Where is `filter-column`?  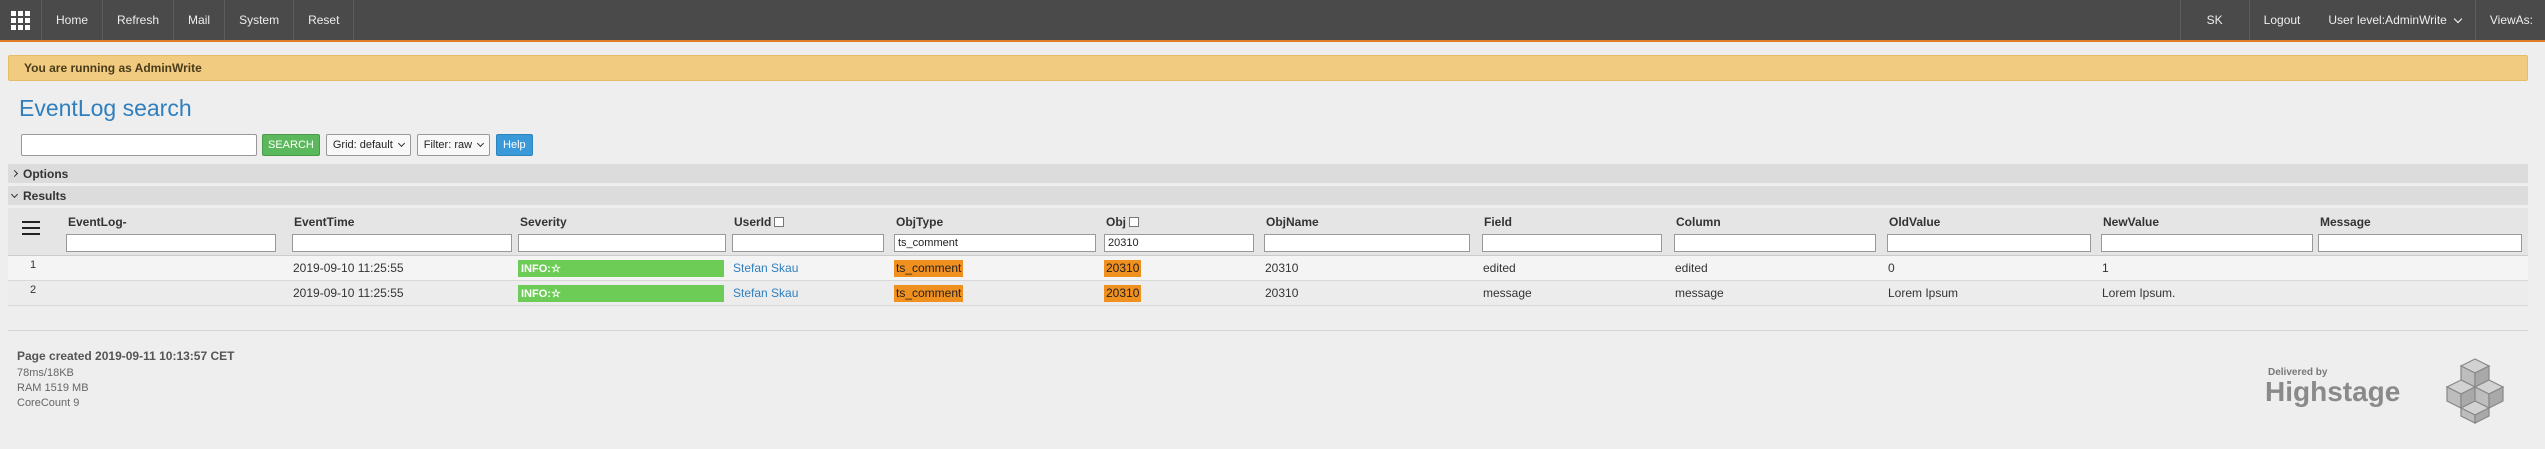
filter-column is located at coordinates (1775, 243).